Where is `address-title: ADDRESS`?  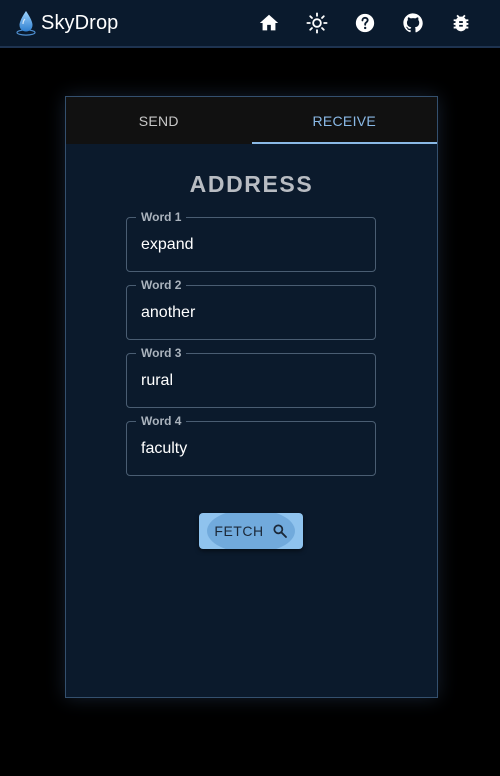 address-title: ADDRESS is located at coordinates (251, 184).